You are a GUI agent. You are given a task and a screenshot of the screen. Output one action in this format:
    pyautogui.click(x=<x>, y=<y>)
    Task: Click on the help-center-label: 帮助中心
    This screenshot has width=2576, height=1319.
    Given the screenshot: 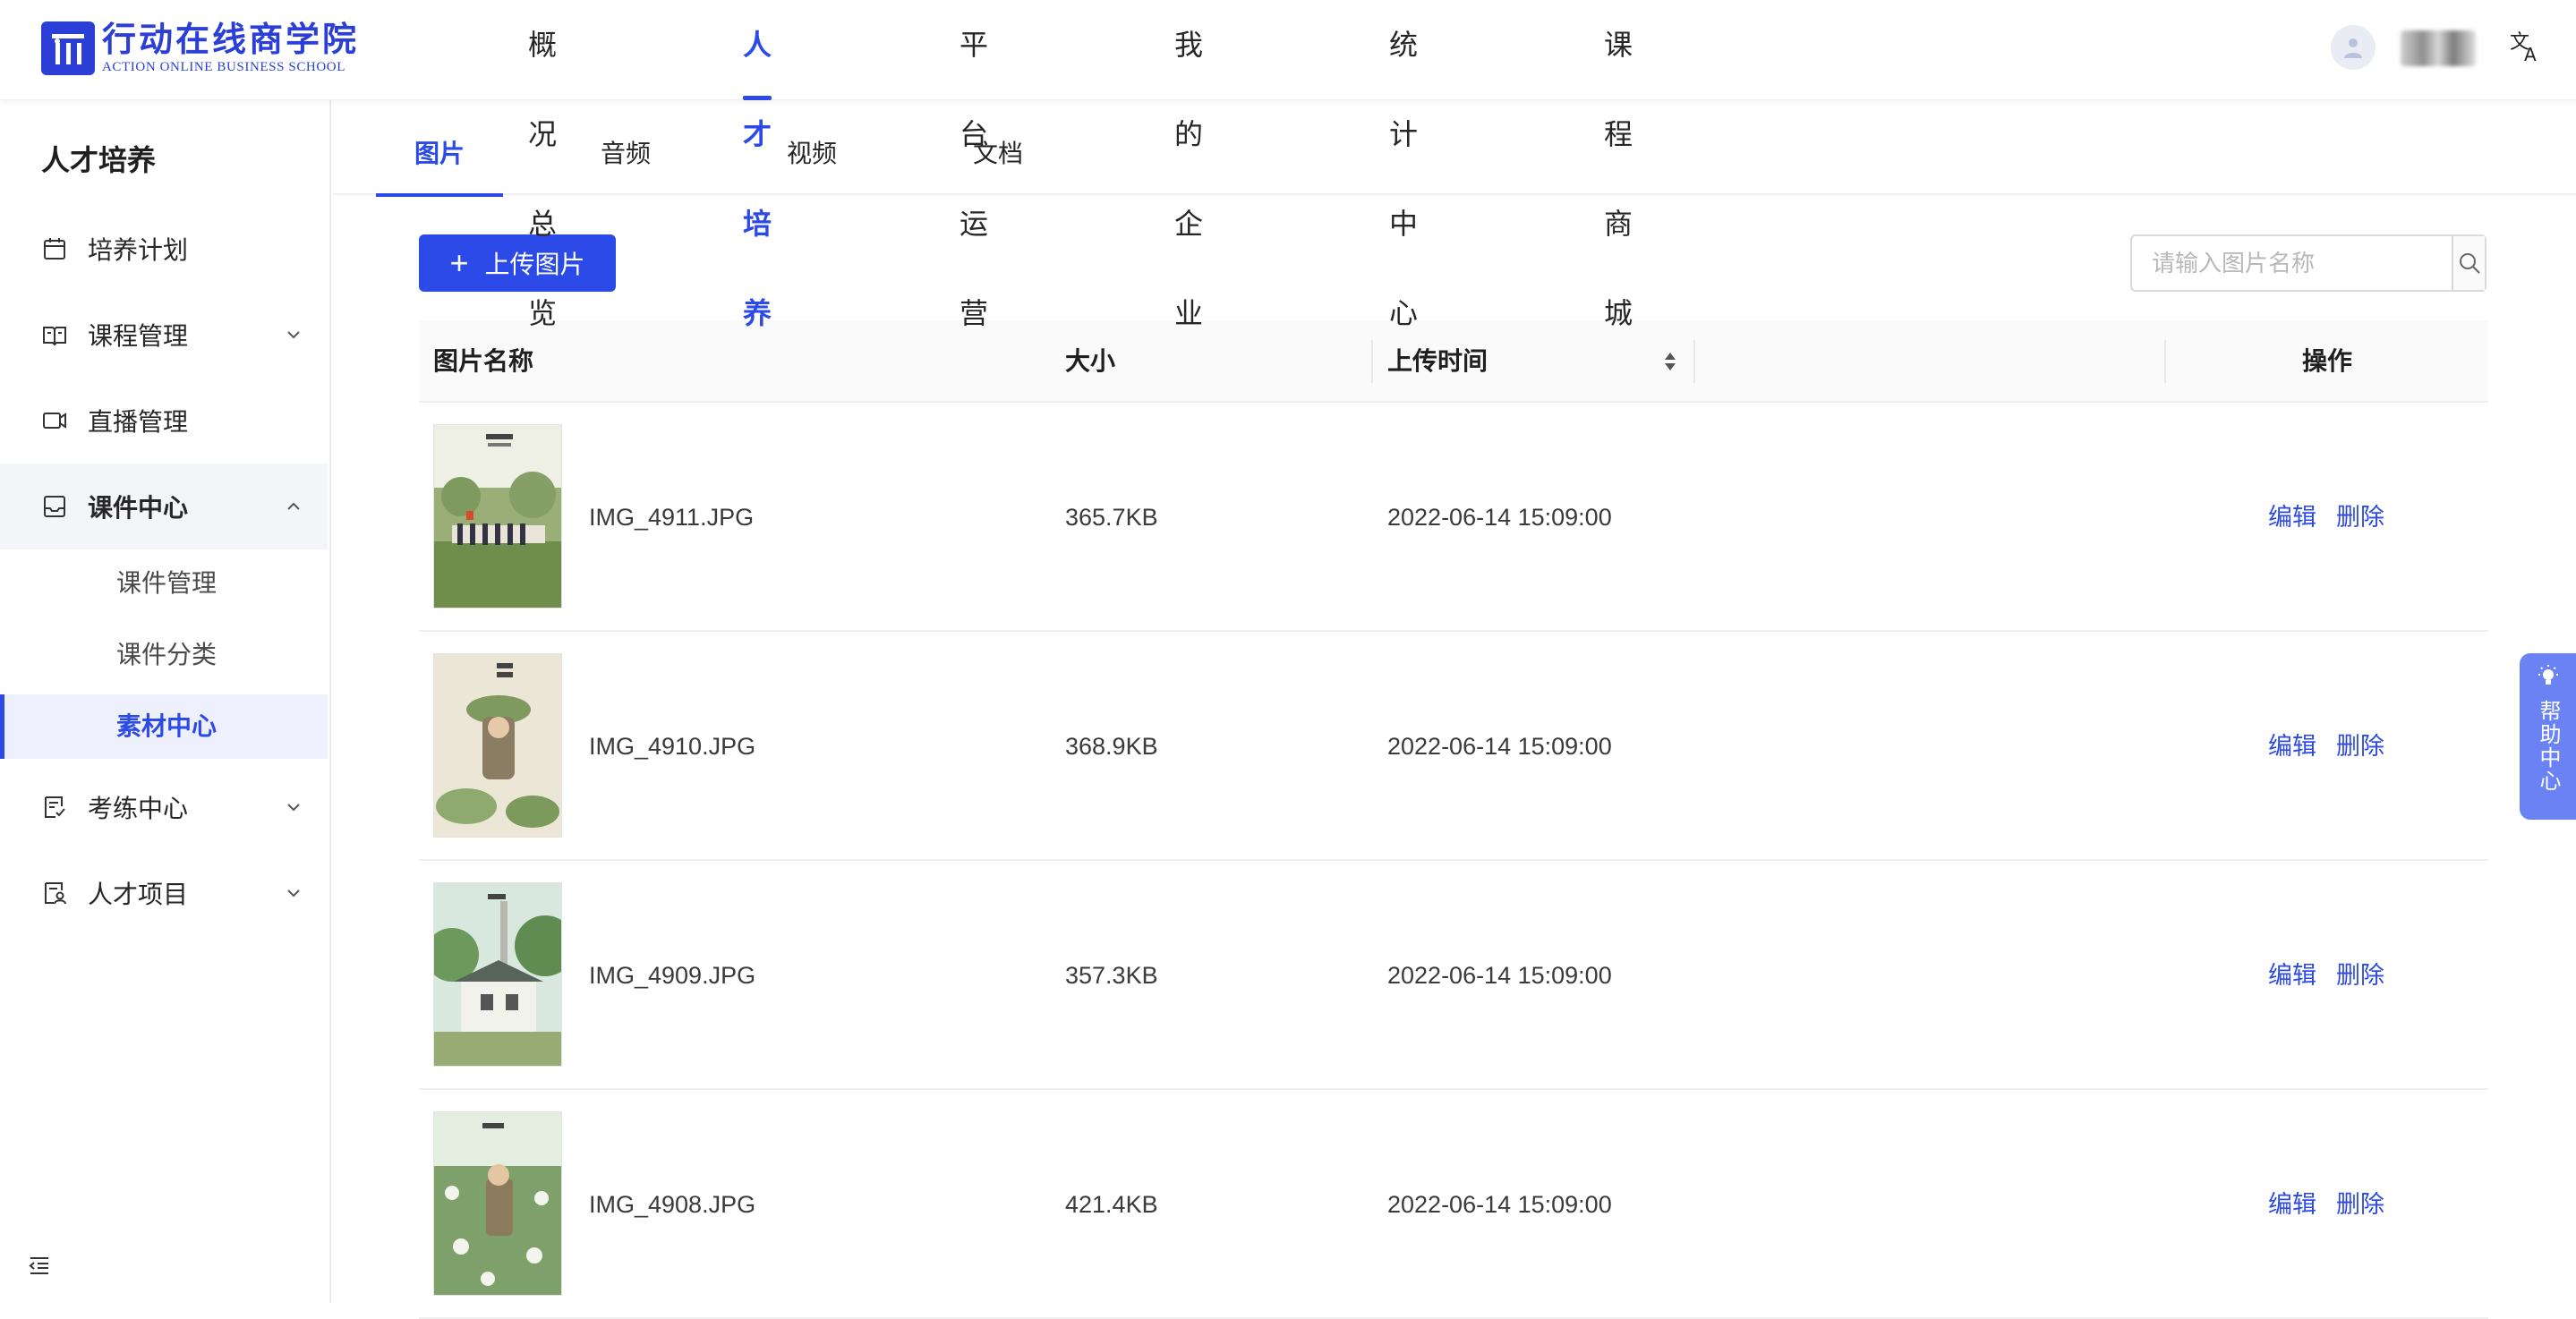 What is the action you would take?
    pyautogui.click(x=2548, y=746)
    